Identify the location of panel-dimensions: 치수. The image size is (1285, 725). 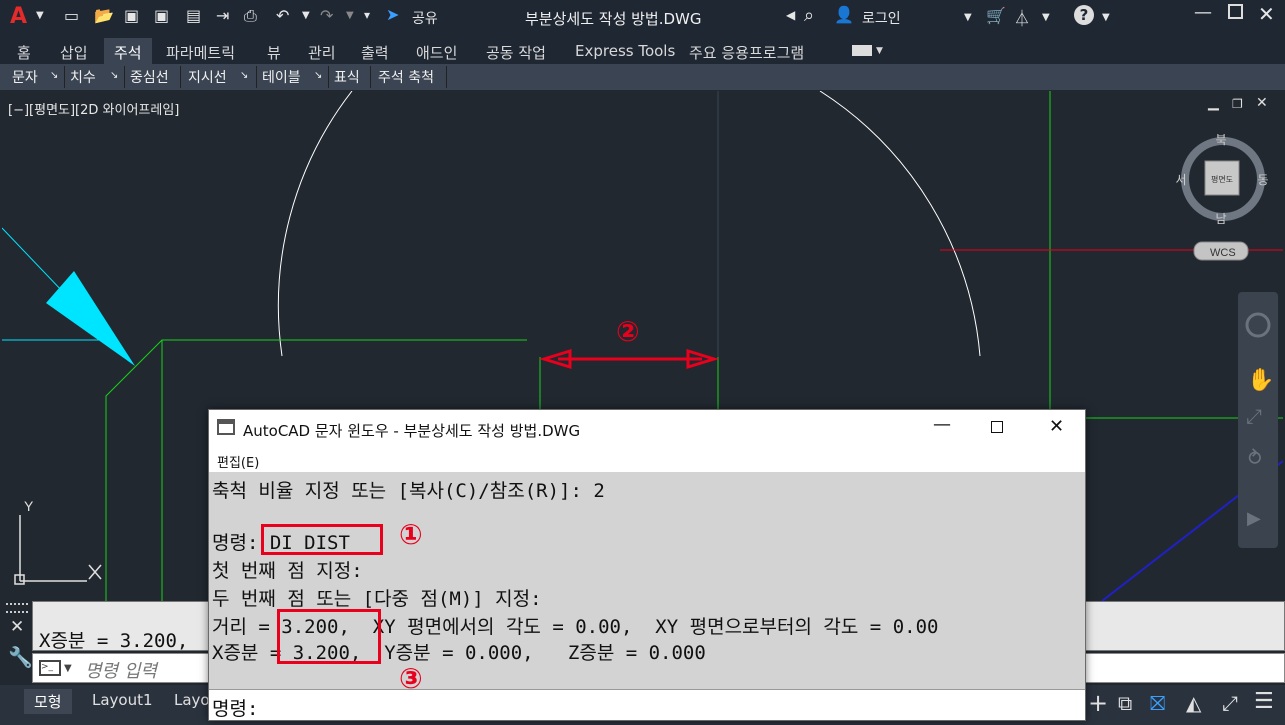
(83, 77).